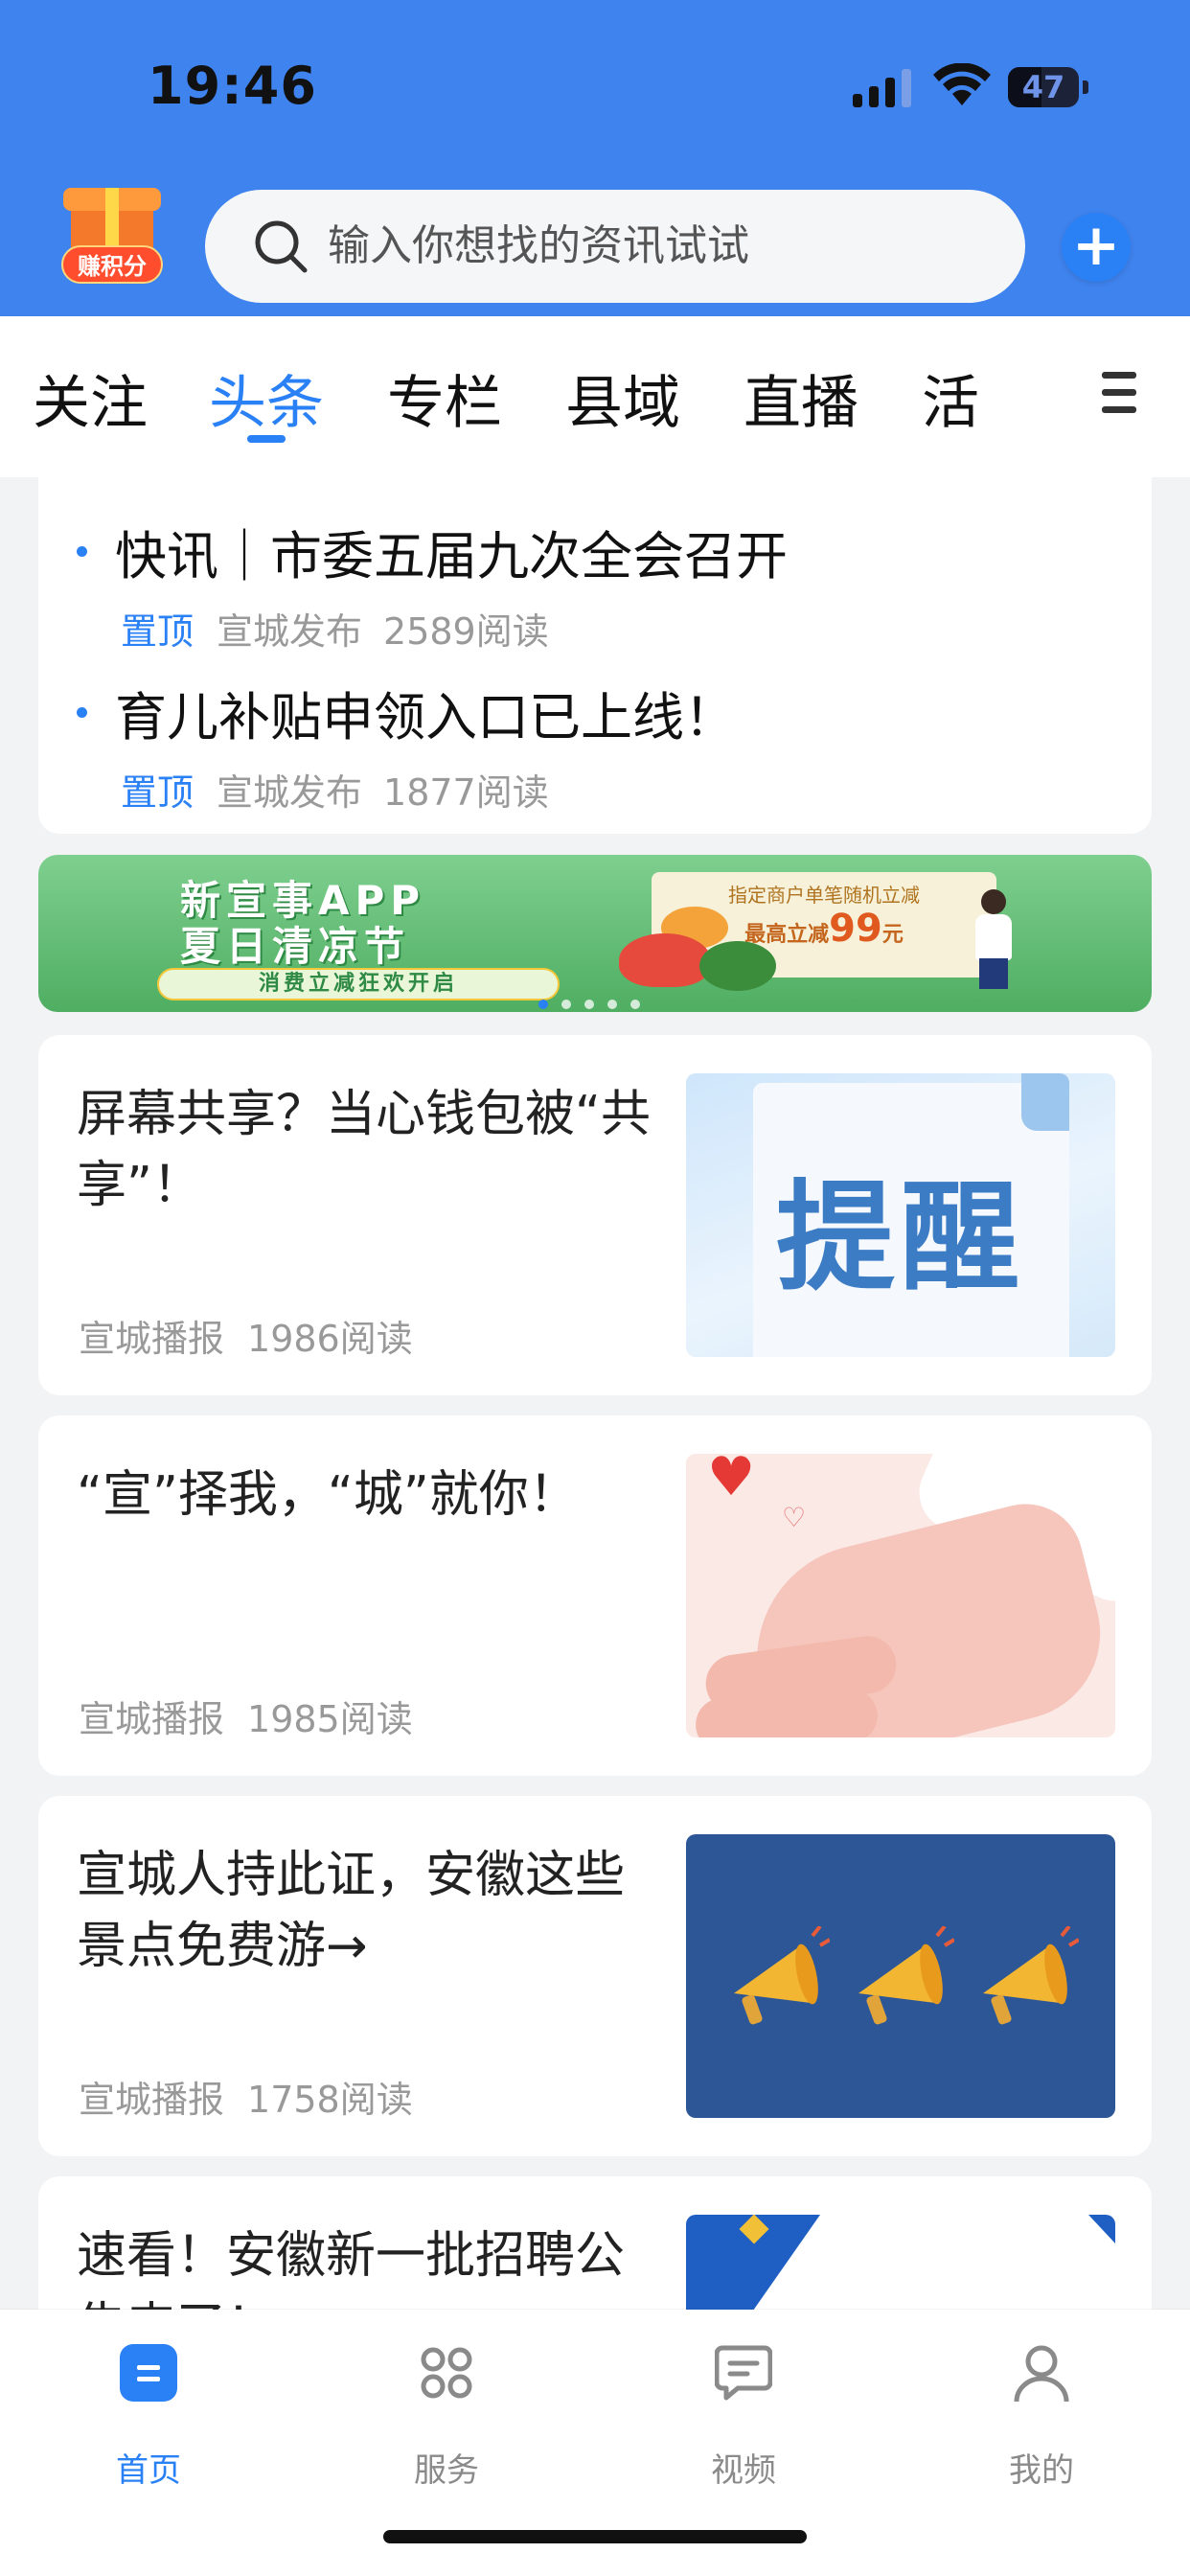  What do you see at coordinates (622, 398) in the screenshot?
I see `tab-county: 县域` at bounding box center [622, 398].